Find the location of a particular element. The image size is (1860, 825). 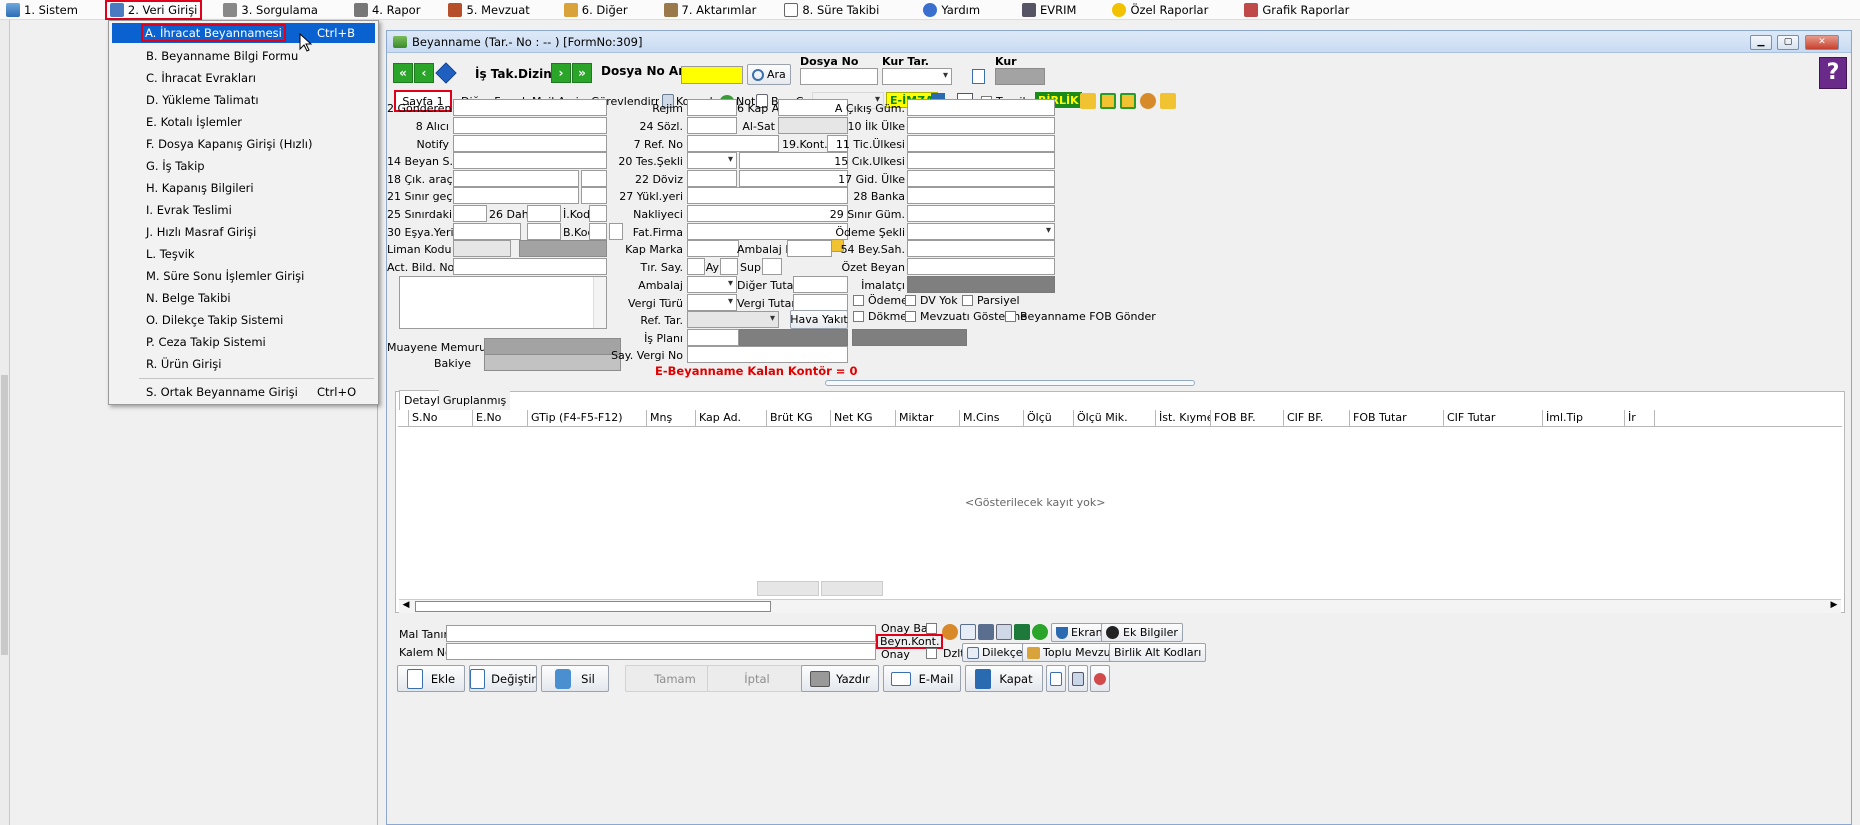

calculator-icon is located at coordinates (1004, 632).